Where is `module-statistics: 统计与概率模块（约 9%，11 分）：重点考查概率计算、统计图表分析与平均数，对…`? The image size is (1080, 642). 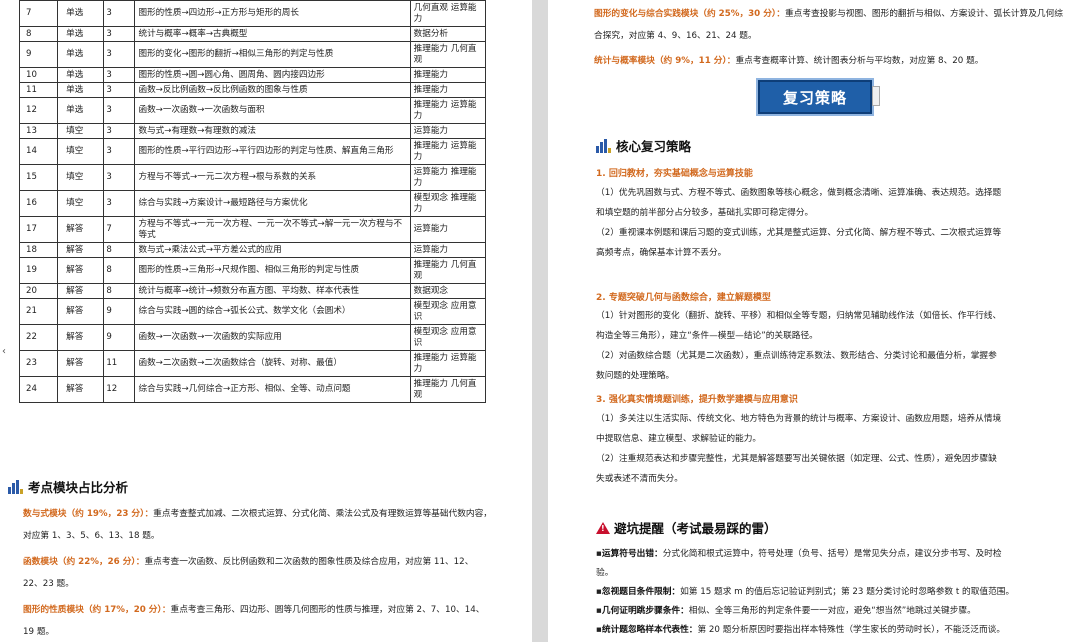 module-statistics: 统计与概率模块（约 9%，11 分）：重点考查概率计算、统计图表分析与平均数，对… is located at coordinates (789, 61).